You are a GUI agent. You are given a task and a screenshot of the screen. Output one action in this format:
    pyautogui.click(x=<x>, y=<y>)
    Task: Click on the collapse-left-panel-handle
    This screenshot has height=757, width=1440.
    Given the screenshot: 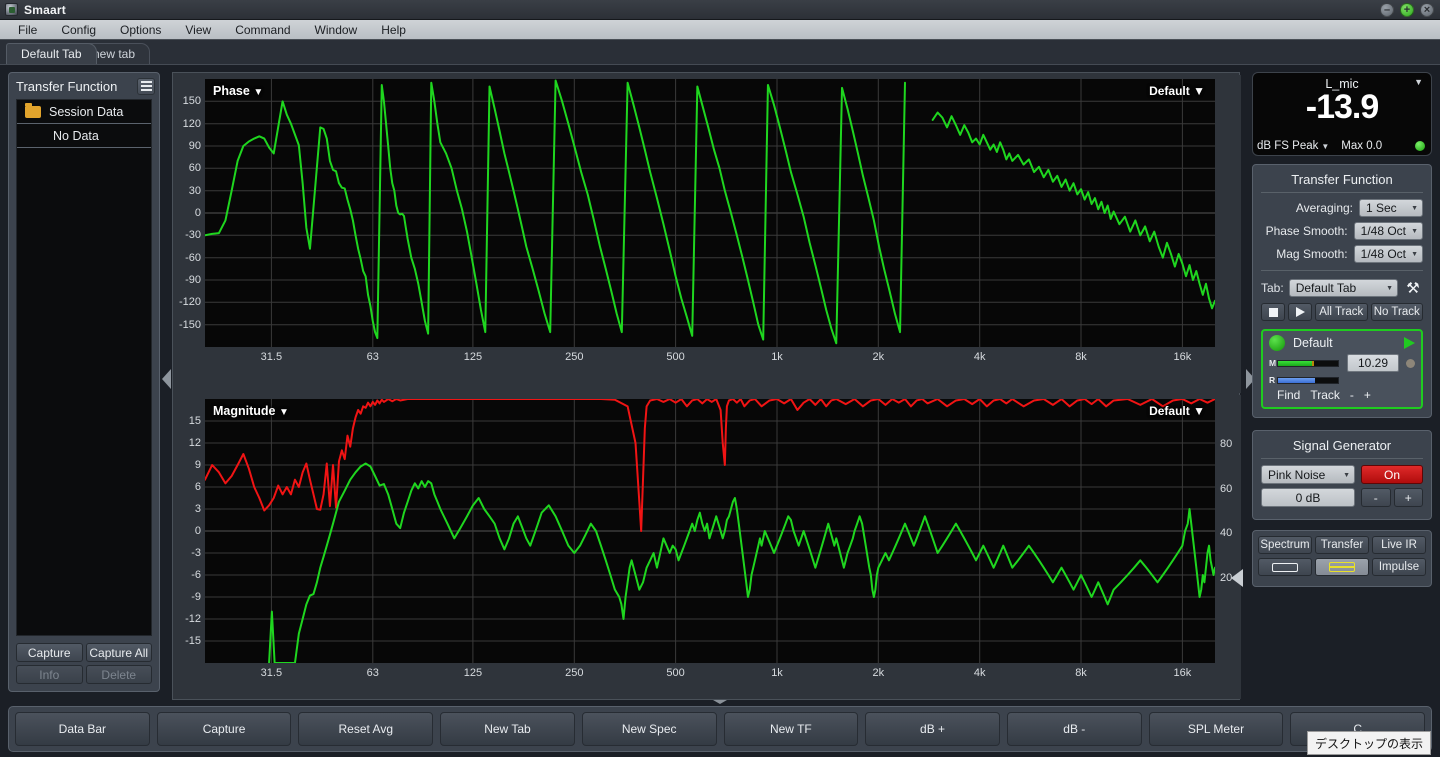 What is the action you would take?
    pyautogui.click(x=166, y=379)
    